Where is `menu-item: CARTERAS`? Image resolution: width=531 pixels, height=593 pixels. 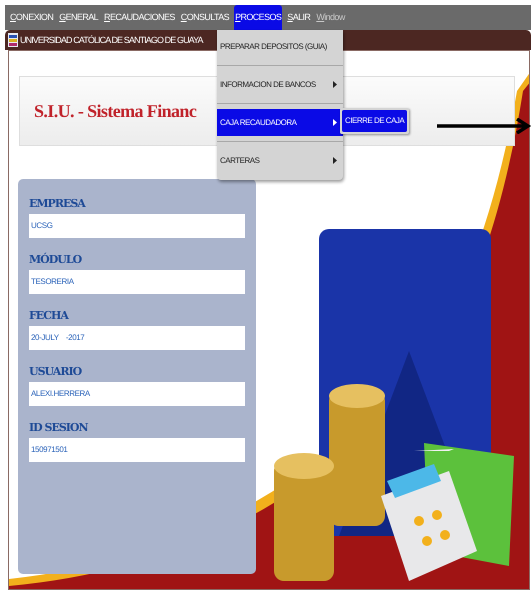 menu-item: CARTERAS is located at coordinates (280, 160).